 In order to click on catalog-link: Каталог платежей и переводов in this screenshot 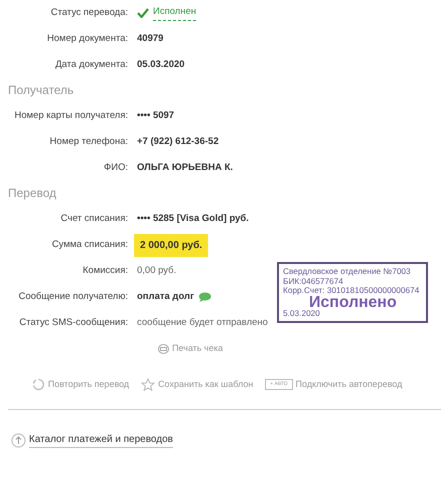, I will do `click(101, 440)`.